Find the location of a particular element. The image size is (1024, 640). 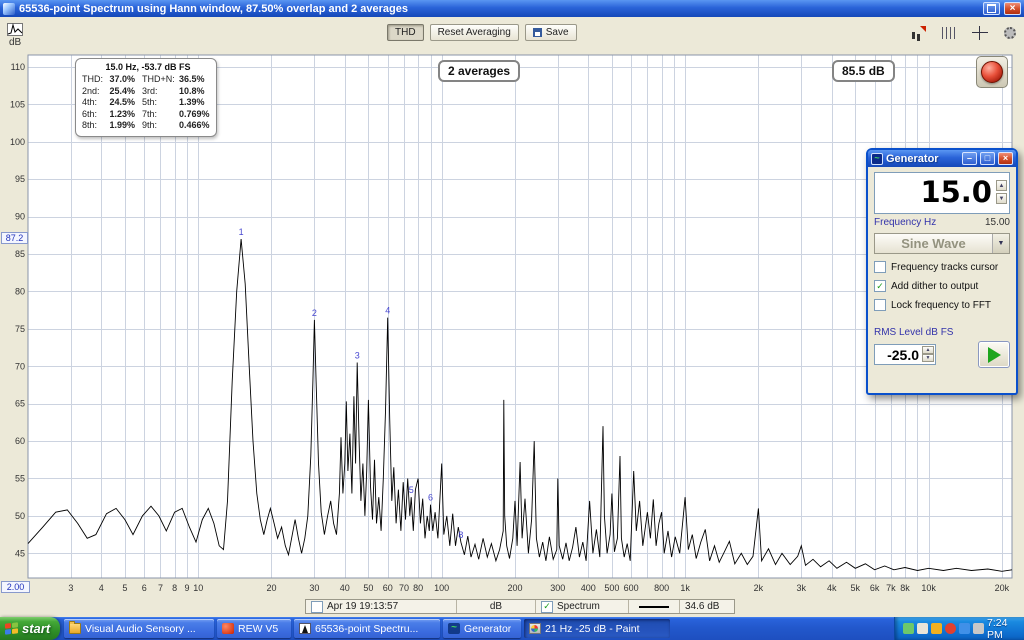

svg-text: 200 is located at coordinates (514, 588).